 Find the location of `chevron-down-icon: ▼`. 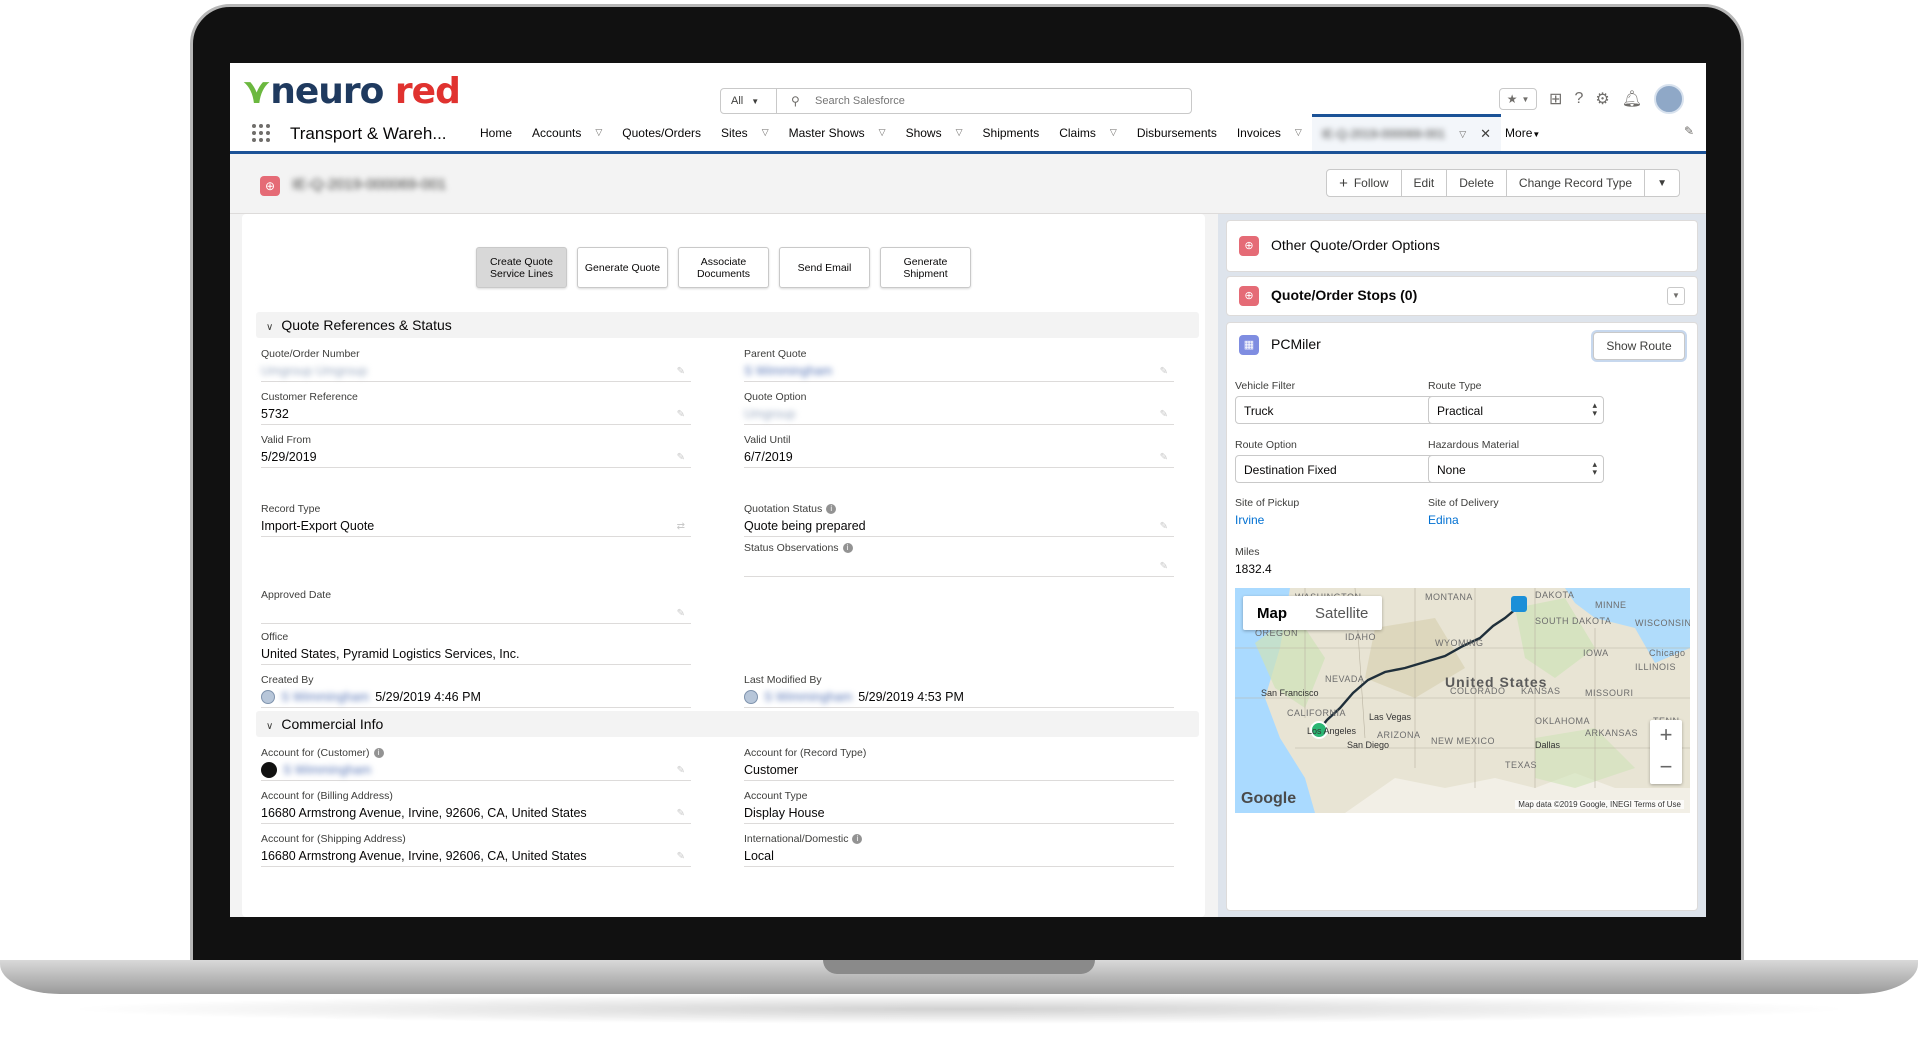

chevron-down-icon: ▼ is located at coordinates (1676, 296).